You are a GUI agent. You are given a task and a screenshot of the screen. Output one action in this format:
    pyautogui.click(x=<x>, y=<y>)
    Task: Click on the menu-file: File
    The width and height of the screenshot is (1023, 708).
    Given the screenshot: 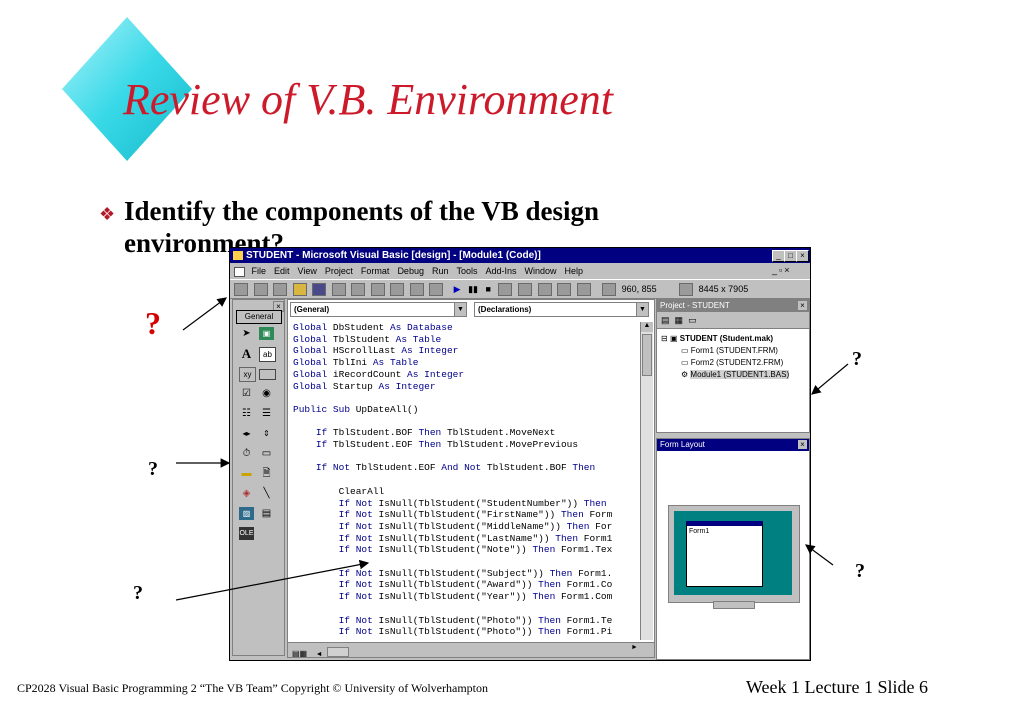 What is the action you would take?
    pyautogui.click(x=259, y=271)
    